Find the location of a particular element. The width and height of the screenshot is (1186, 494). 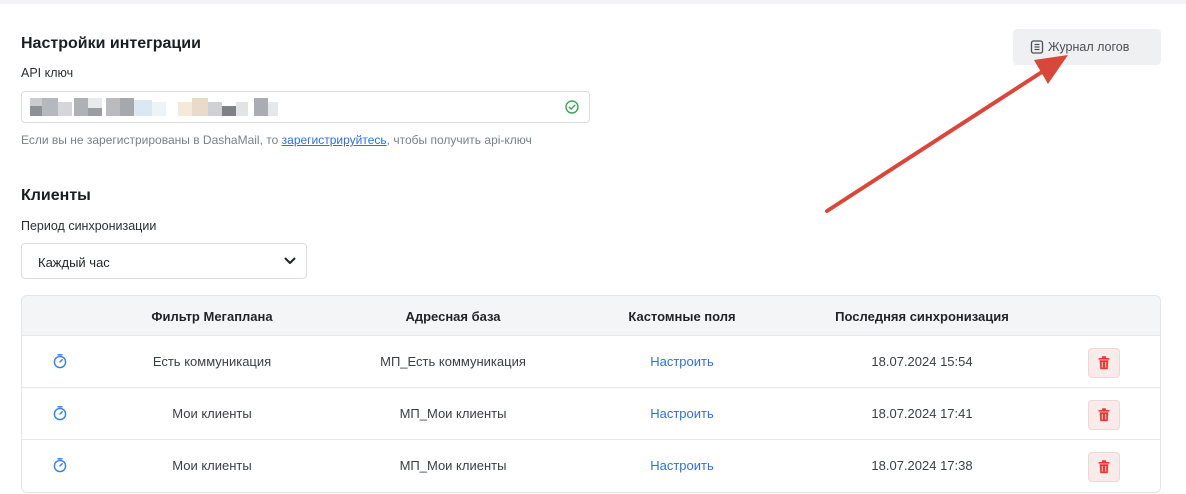

log-journal-icon is located at coordinates (1037, 47).